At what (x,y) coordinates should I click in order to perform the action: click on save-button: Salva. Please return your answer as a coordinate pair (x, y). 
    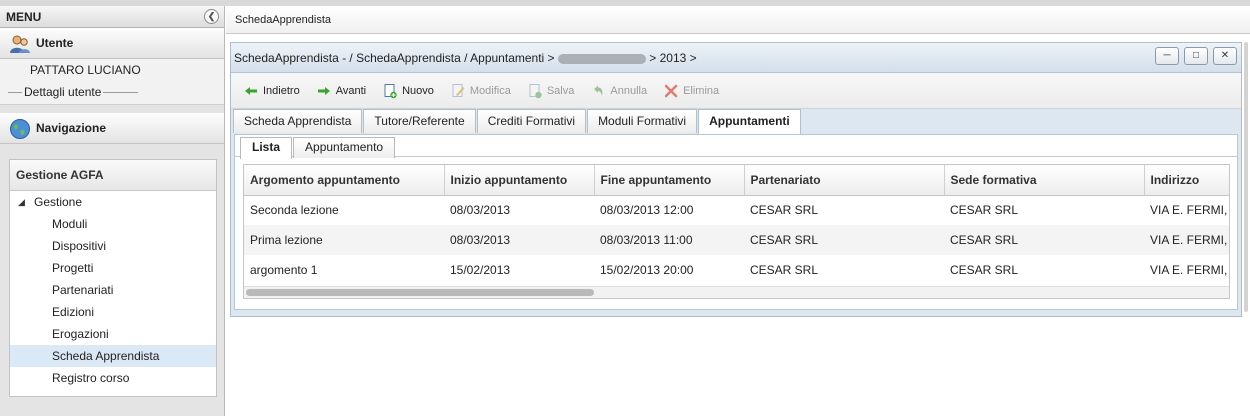
    Looking at the image, I should click on (551, 91).